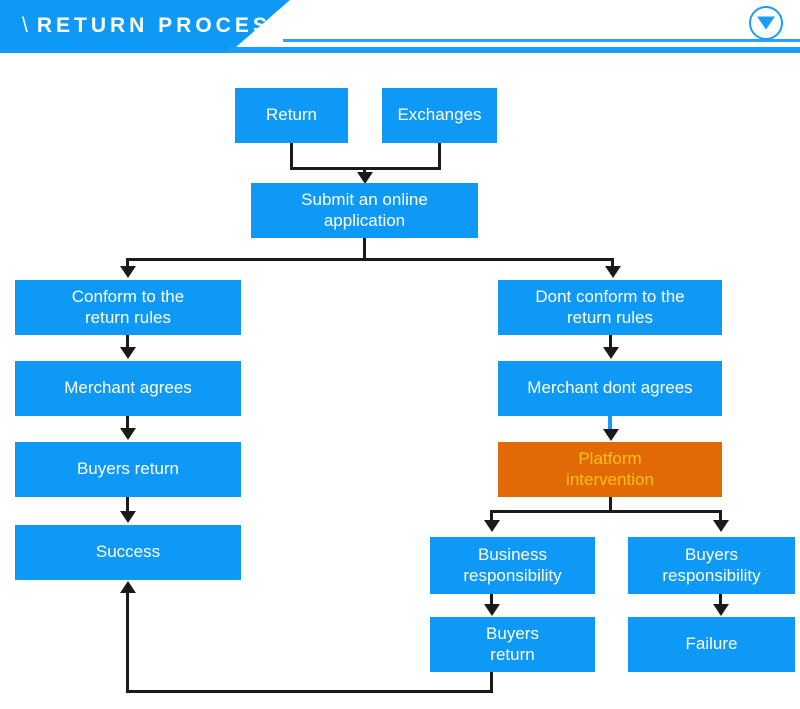 The width and height of the screenshot is (800, 709). Describe the element at coordinates (613, 272) in the screenshot. I see `arrowhead-to-dont-conform` at that location.